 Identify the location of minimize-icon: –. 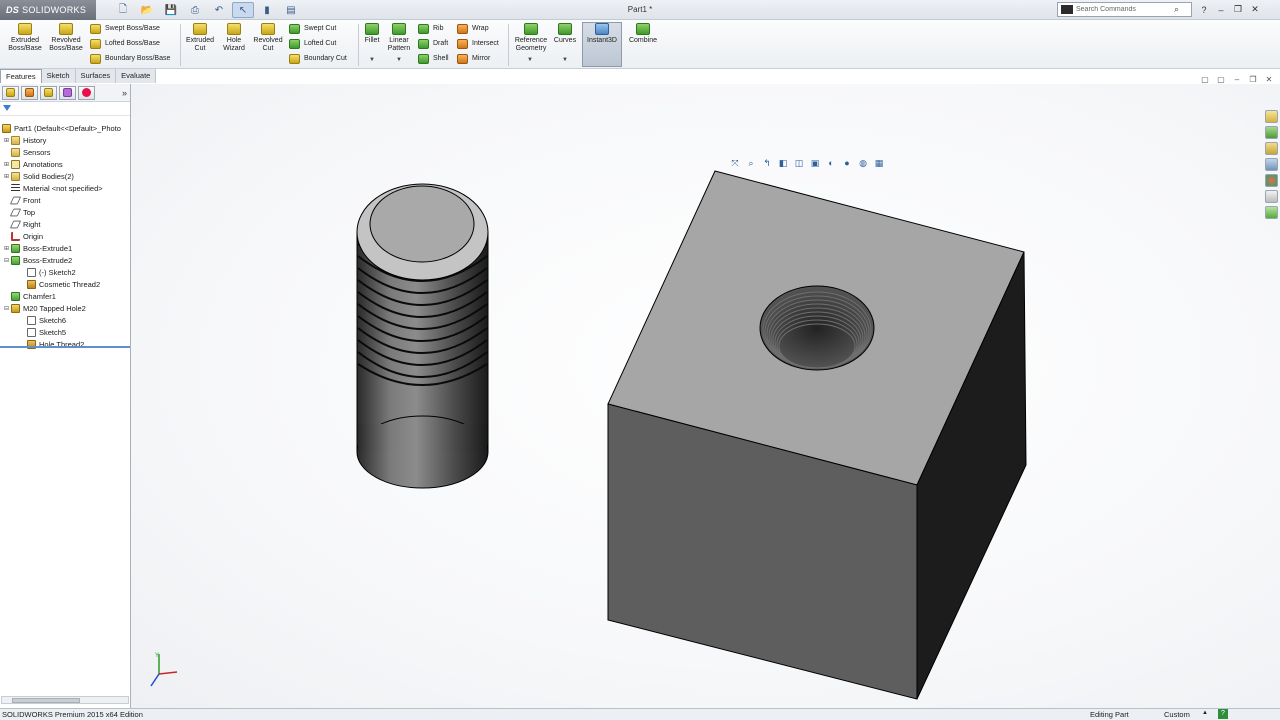
(1221, 9).